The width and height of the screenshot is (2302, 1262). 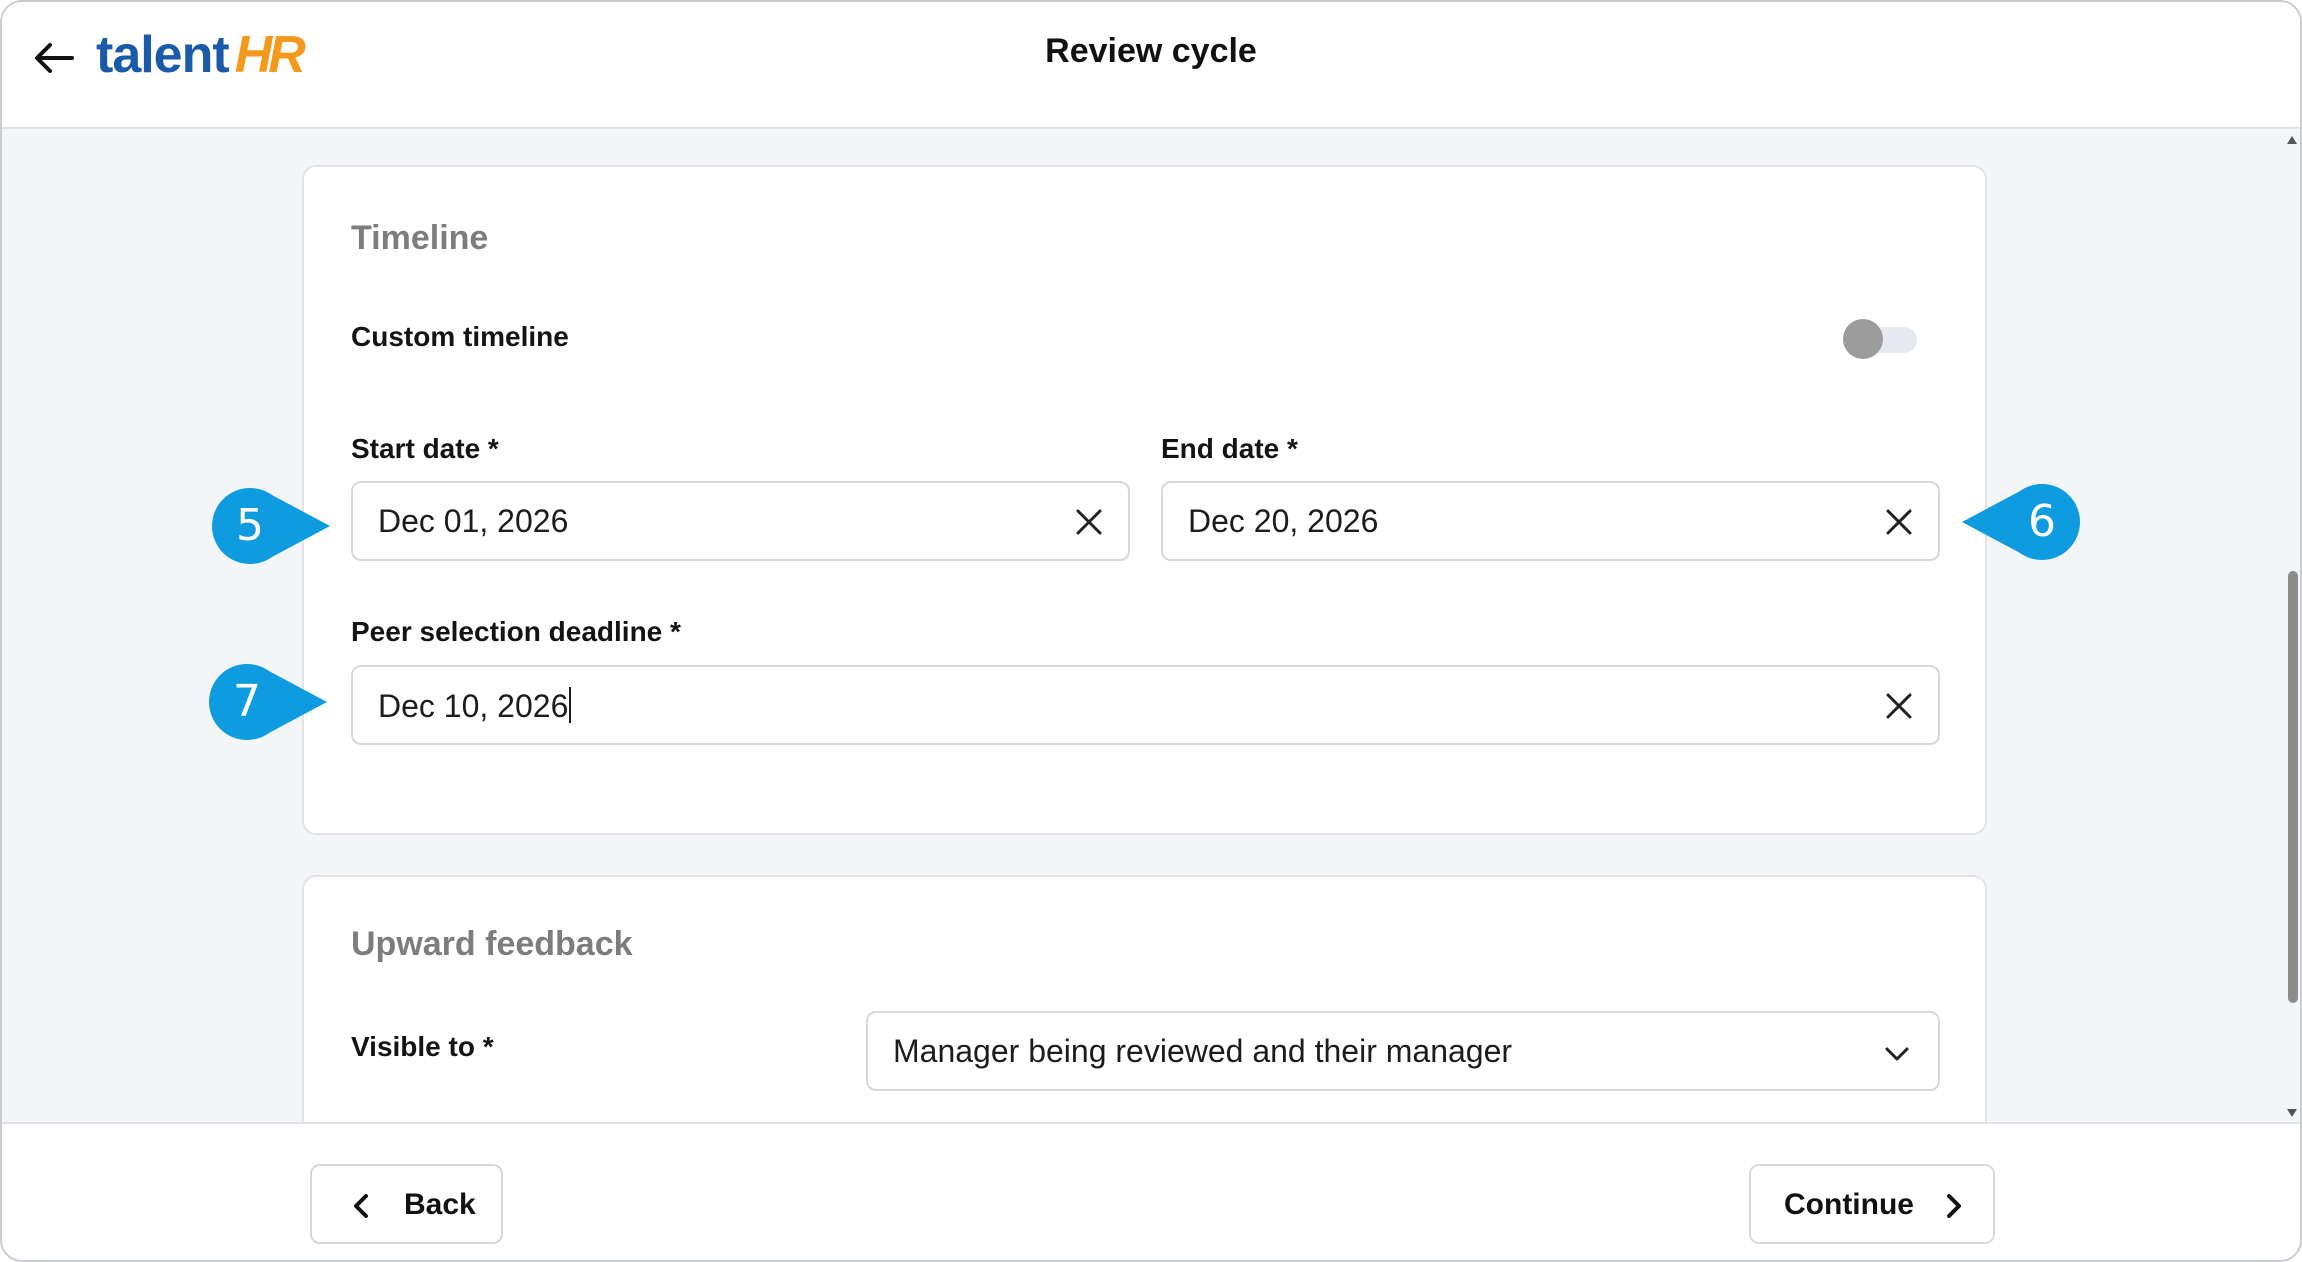 What do you see at coordinates (1863, 339) in the screenshot?
I see `toggle-knob` at bounding box center [1863, 339].